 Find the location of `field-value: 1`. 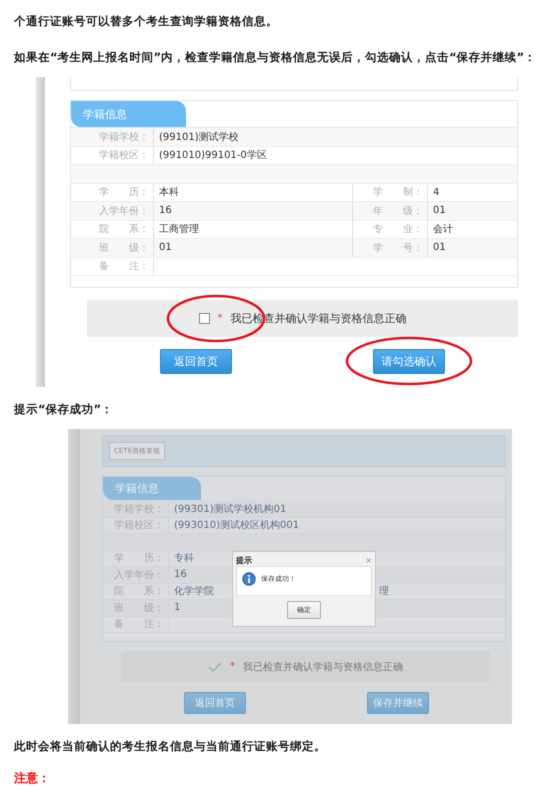

field-value: 1 is located at coordinates (177, 608).